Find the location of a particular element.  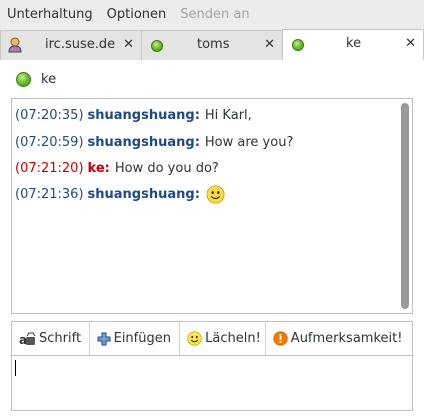

contact-name: ke is located at coordinates (49, 79).